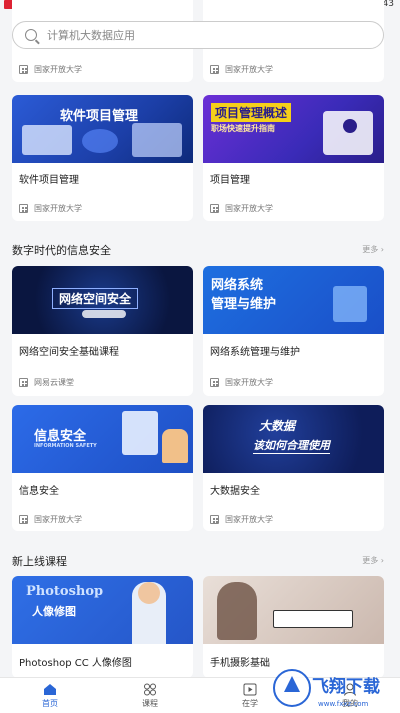 The height and width of the screenshot is (713, 400). I want to click on course-title: 网络系统管理与维护, so click(255, 352).